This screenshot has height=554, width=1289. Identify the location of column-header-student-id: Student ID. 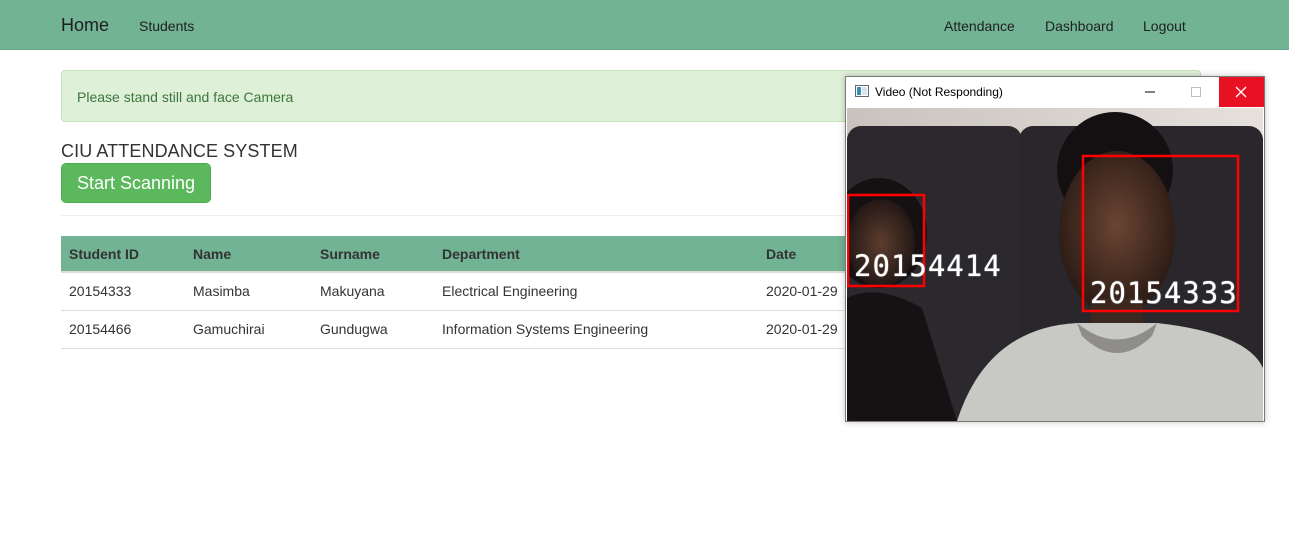
(123, 254).